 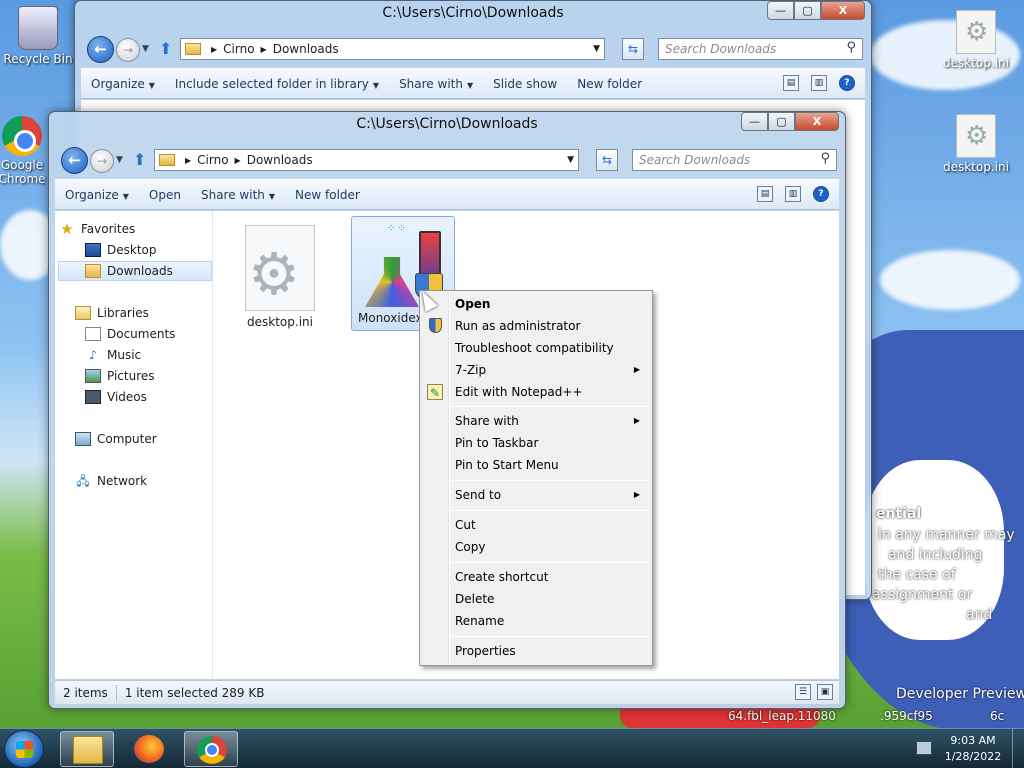 What do you see at coordinates (536, 651) in the screenshot?
I see `menu-item-properties: Properties` at bounding box center [536, 651].